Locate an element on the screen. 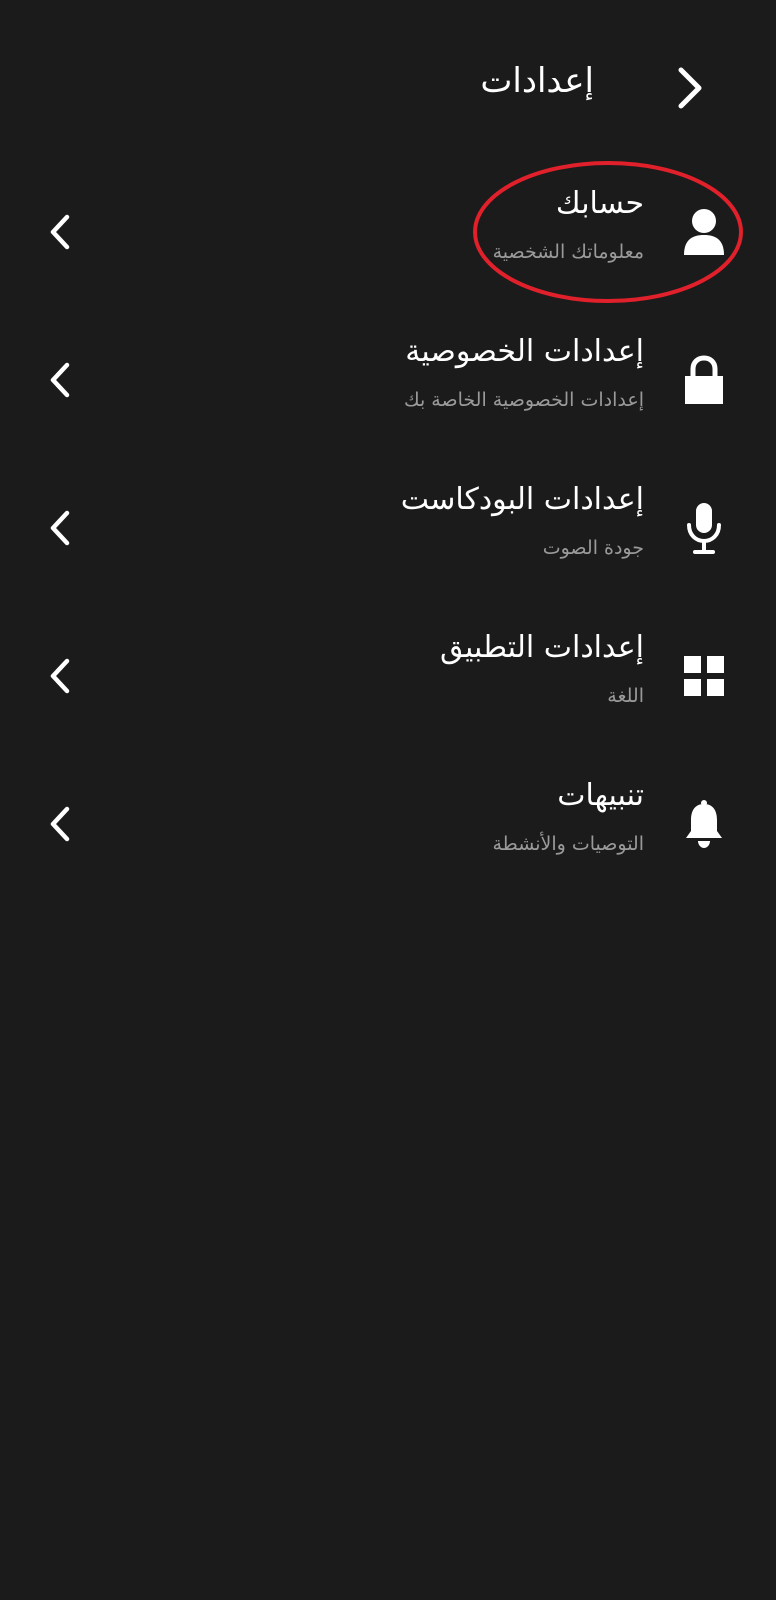 The height and width of the screenshot is (1600, 776). back-button is located at coordinates (690, 88).